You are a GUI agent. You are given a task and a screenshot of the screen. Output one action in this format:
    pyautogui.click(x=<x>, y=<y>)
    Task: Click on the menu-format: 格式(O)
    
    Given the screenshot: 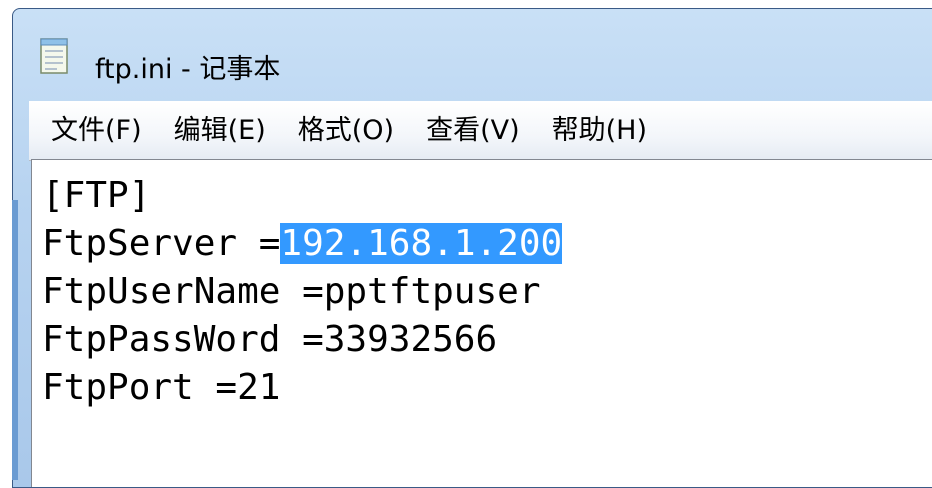 What is the action you would take?
    pyautogui.click(x=346, y=131)
    